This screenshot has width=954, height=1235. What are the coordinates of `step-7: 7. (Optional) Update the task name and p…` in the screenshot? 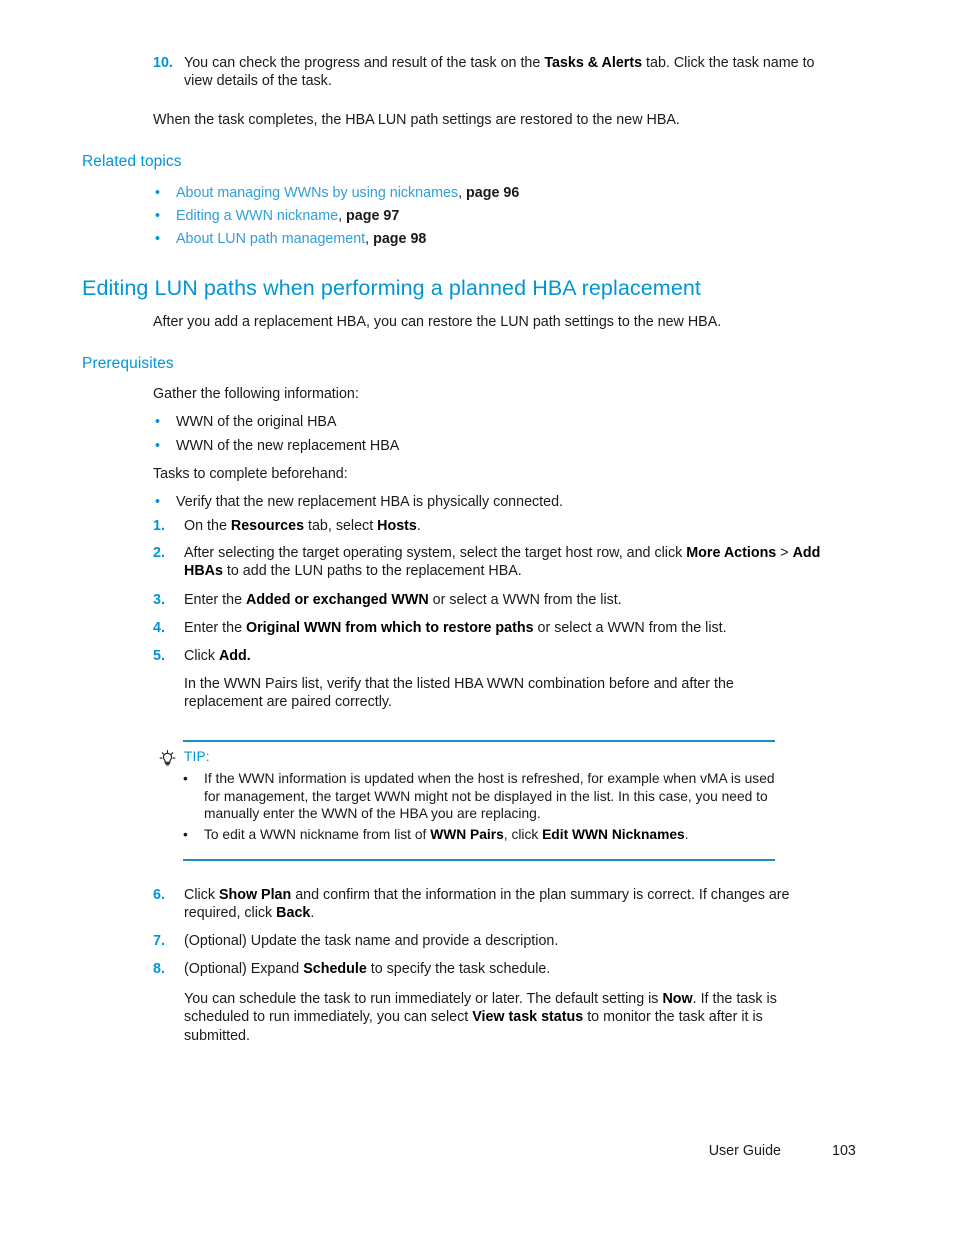 It's located at (490, 941).